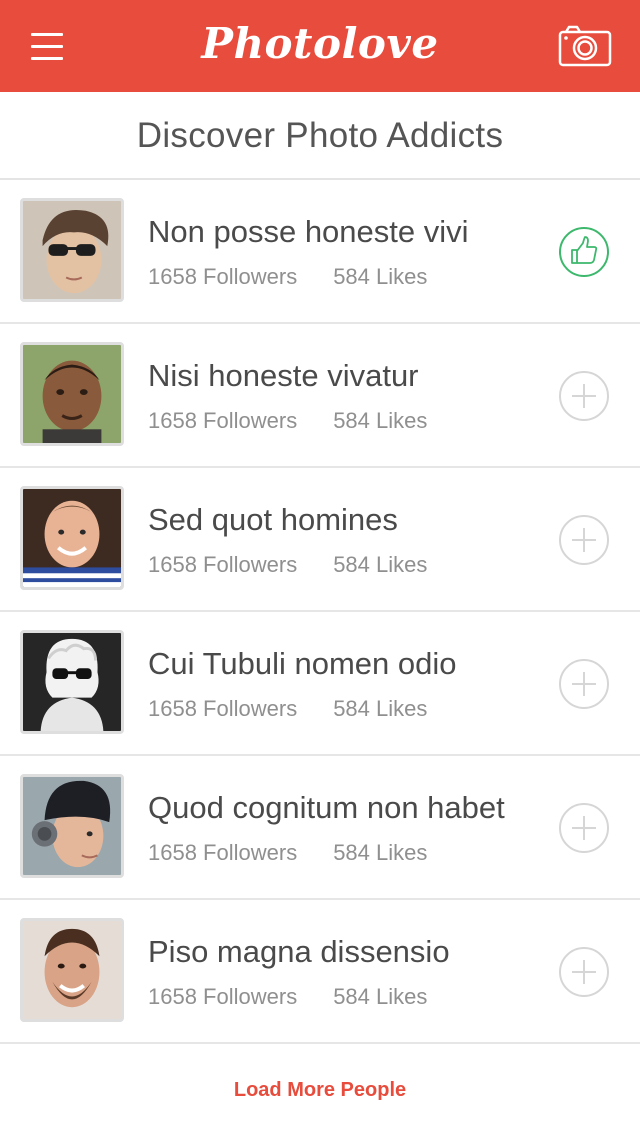  What do you see at coordinates (302, 663) in the screenshot?
I see `person-name: Cui Tubuli nomen odio` at bounding box center [302, 663].